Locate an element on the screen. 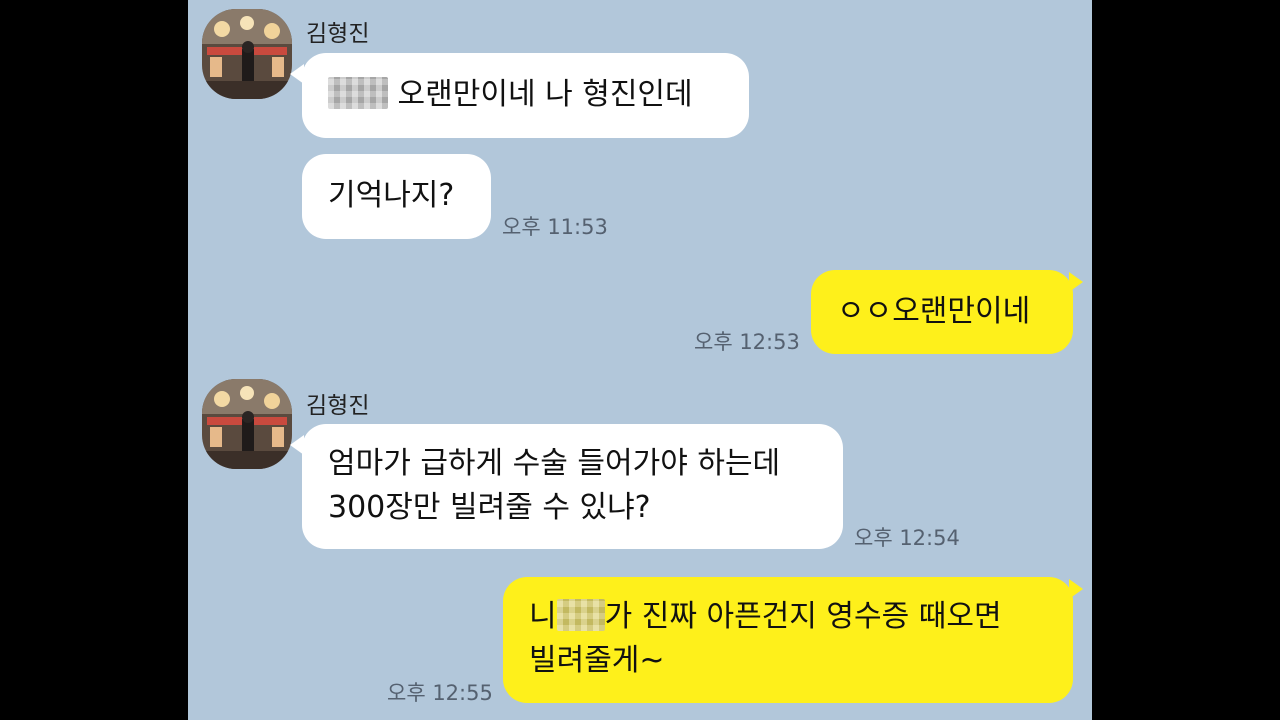 The height and width of the screenshot is (720, 1280). message-bubble-incoming: 기억나지? is located at coordinates (396, 196).